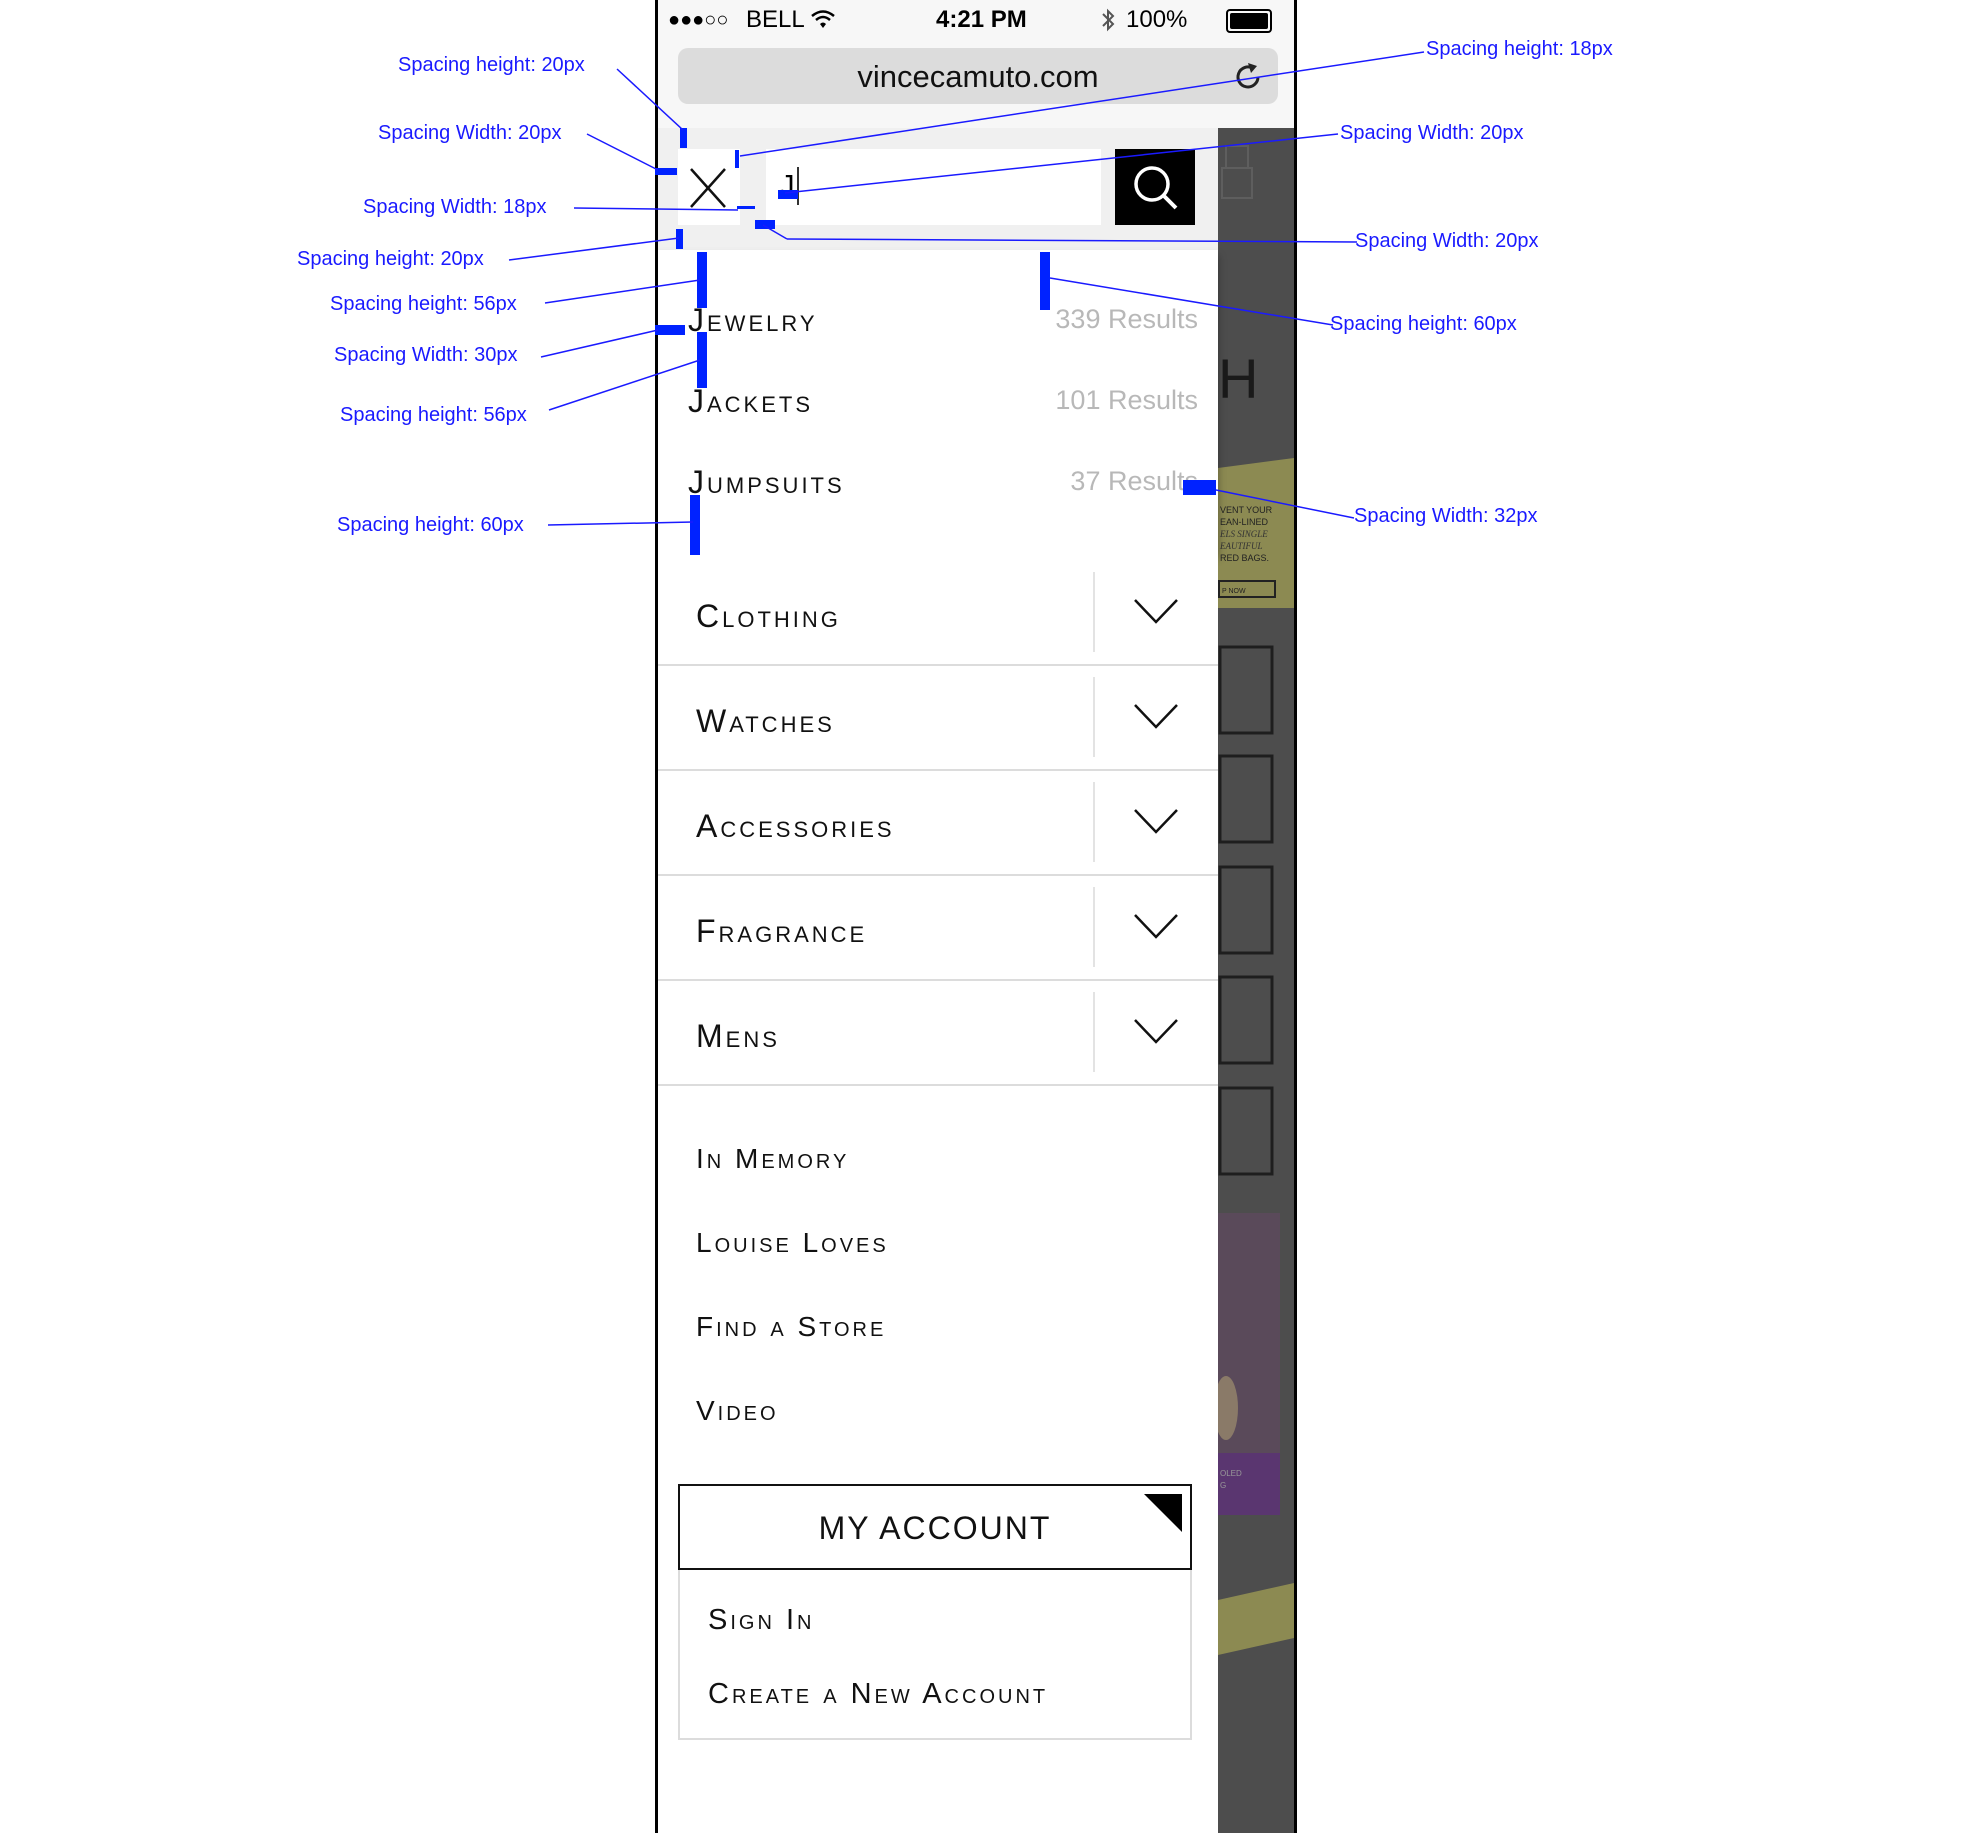 The image size is (1977, 1833). Describe the element at coordinates (1446, 516) in the screenshot. I see `annotation-label: Spacing Width: 32px` at that location.